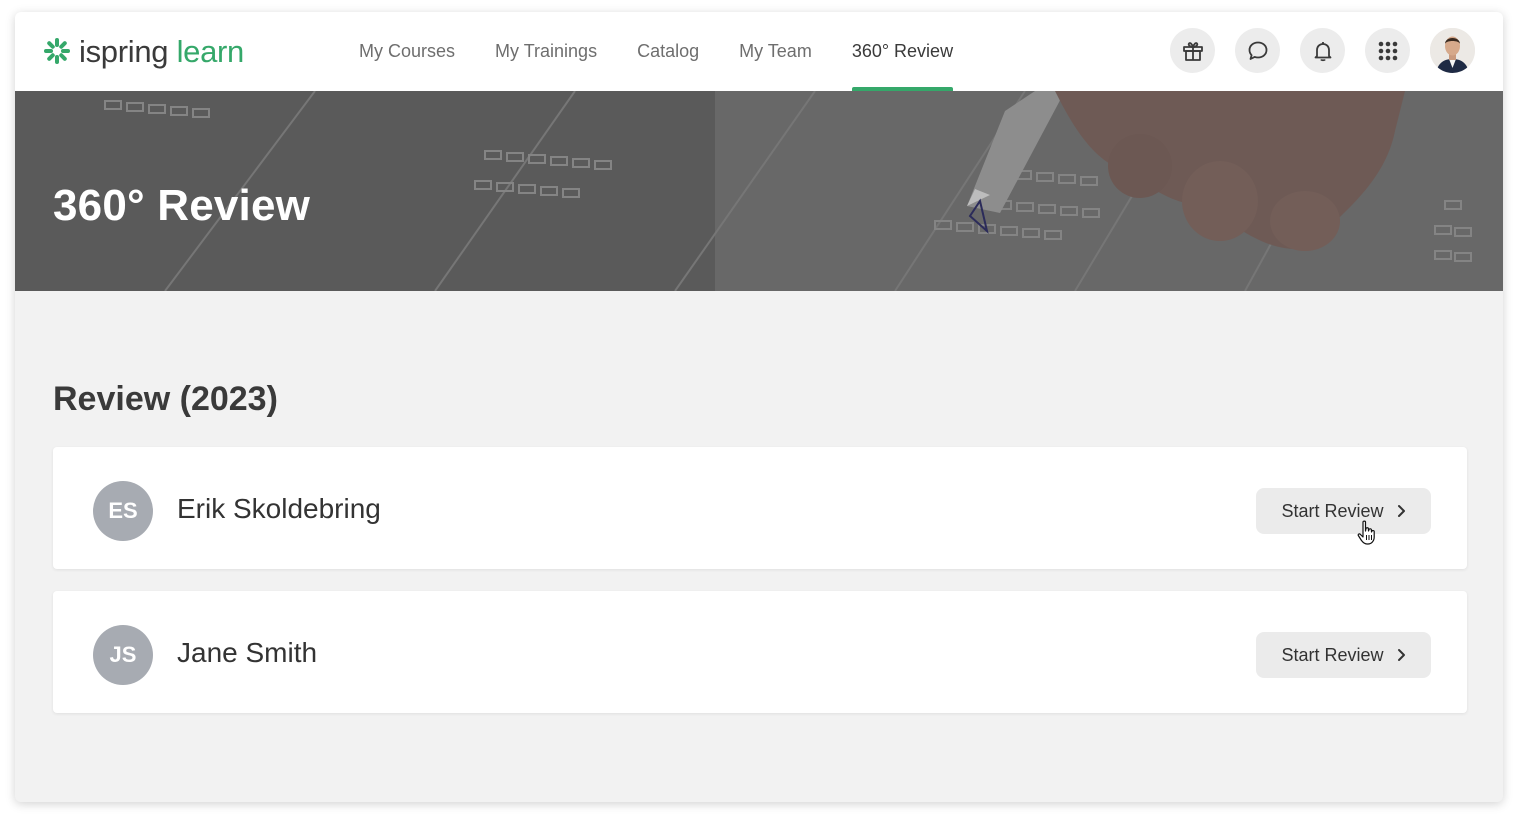 The height and width of the screenshot is (821, 1518). I want to click on review-card: JS Jane Smith Start Review, so click(760, 652).